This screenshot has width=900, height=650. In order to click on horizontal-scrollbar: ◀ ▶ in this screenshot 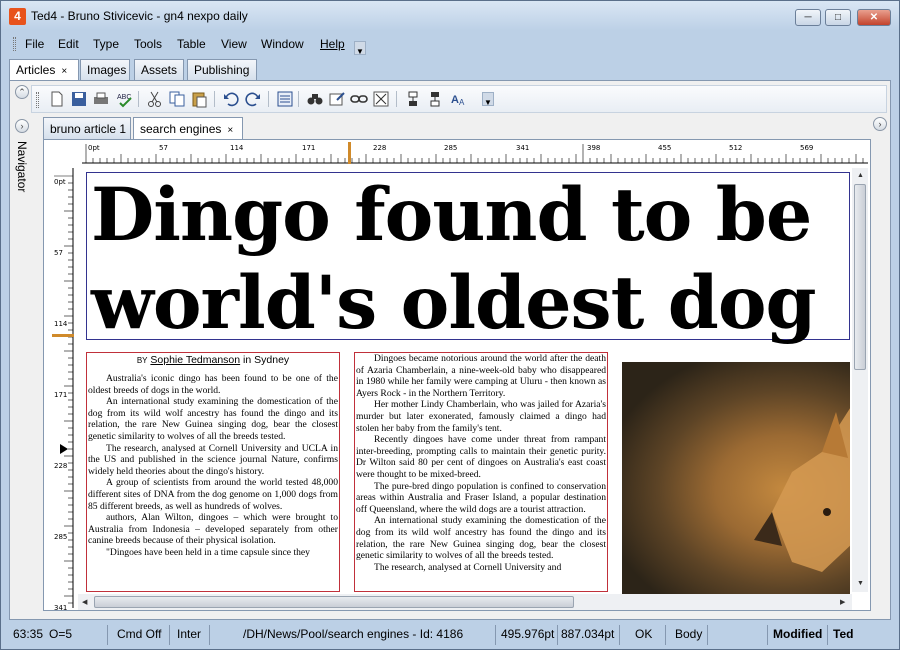, I will do `click(465, 602)`.